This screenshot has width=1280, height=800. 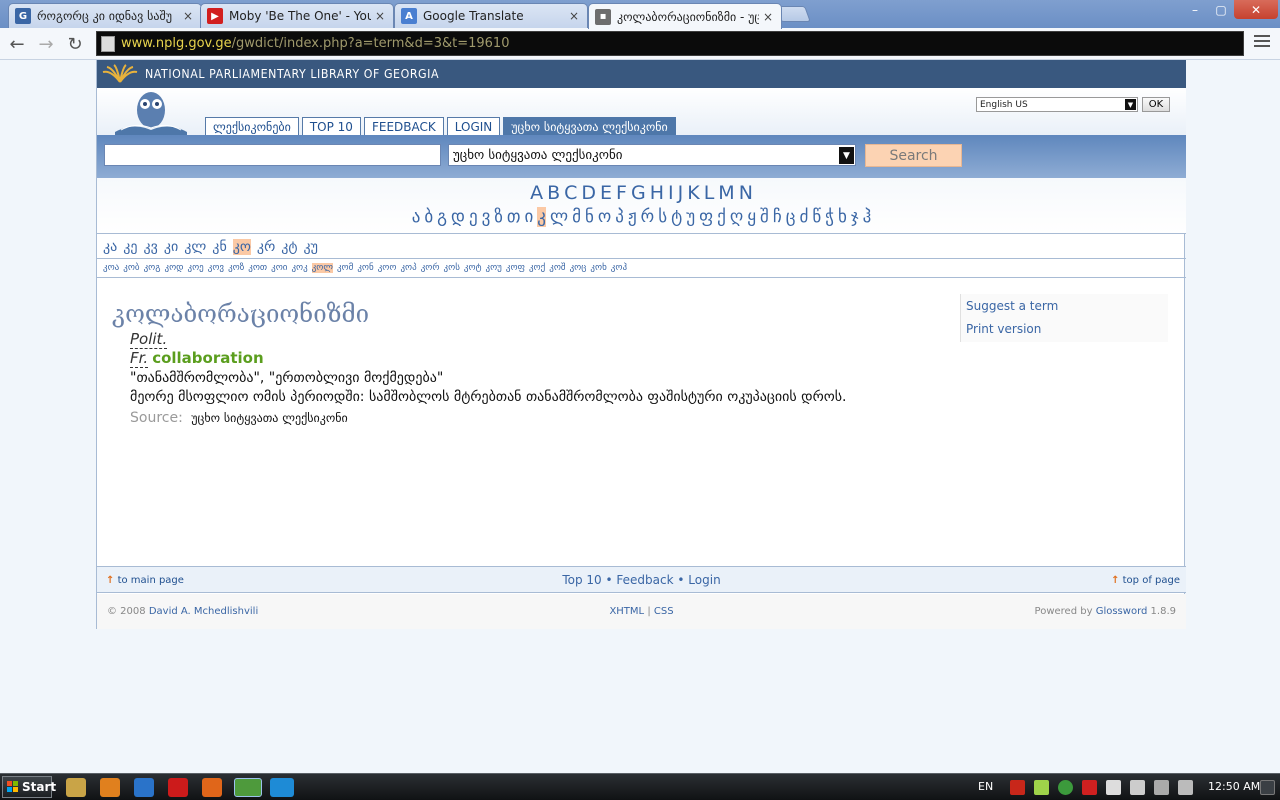 I want to click on nav-tab: LOGIN, so click(x=473, y=126).